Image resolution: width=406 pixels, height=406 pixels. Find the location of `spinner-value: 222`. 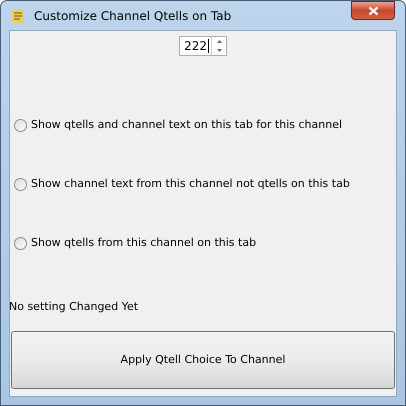

spinner-value: 222 is located at coordinates (195, 46).